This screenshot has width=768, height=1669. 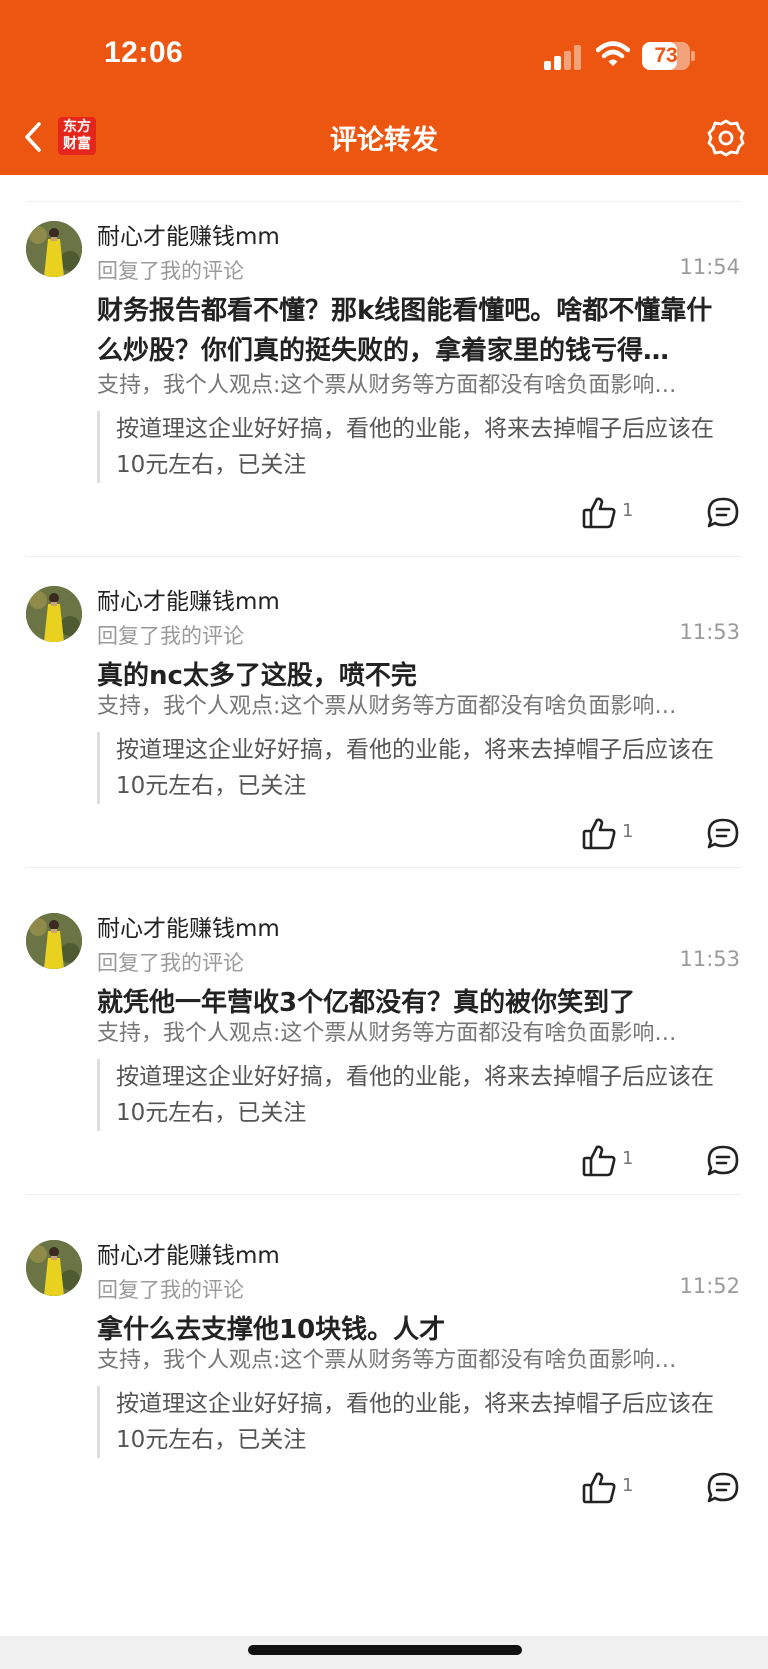 I want to click on page-title: 评论转发, so click(x=384, y=140).